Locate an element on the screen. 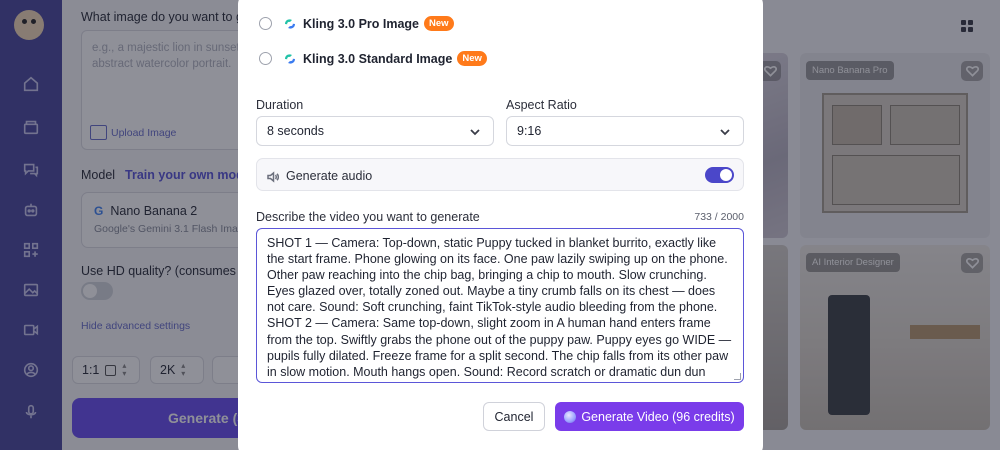 The height and width of the screenshot is (450, 1000). generate-video-button: Generate Video (96 credits) is located at coordinates (649, 416).